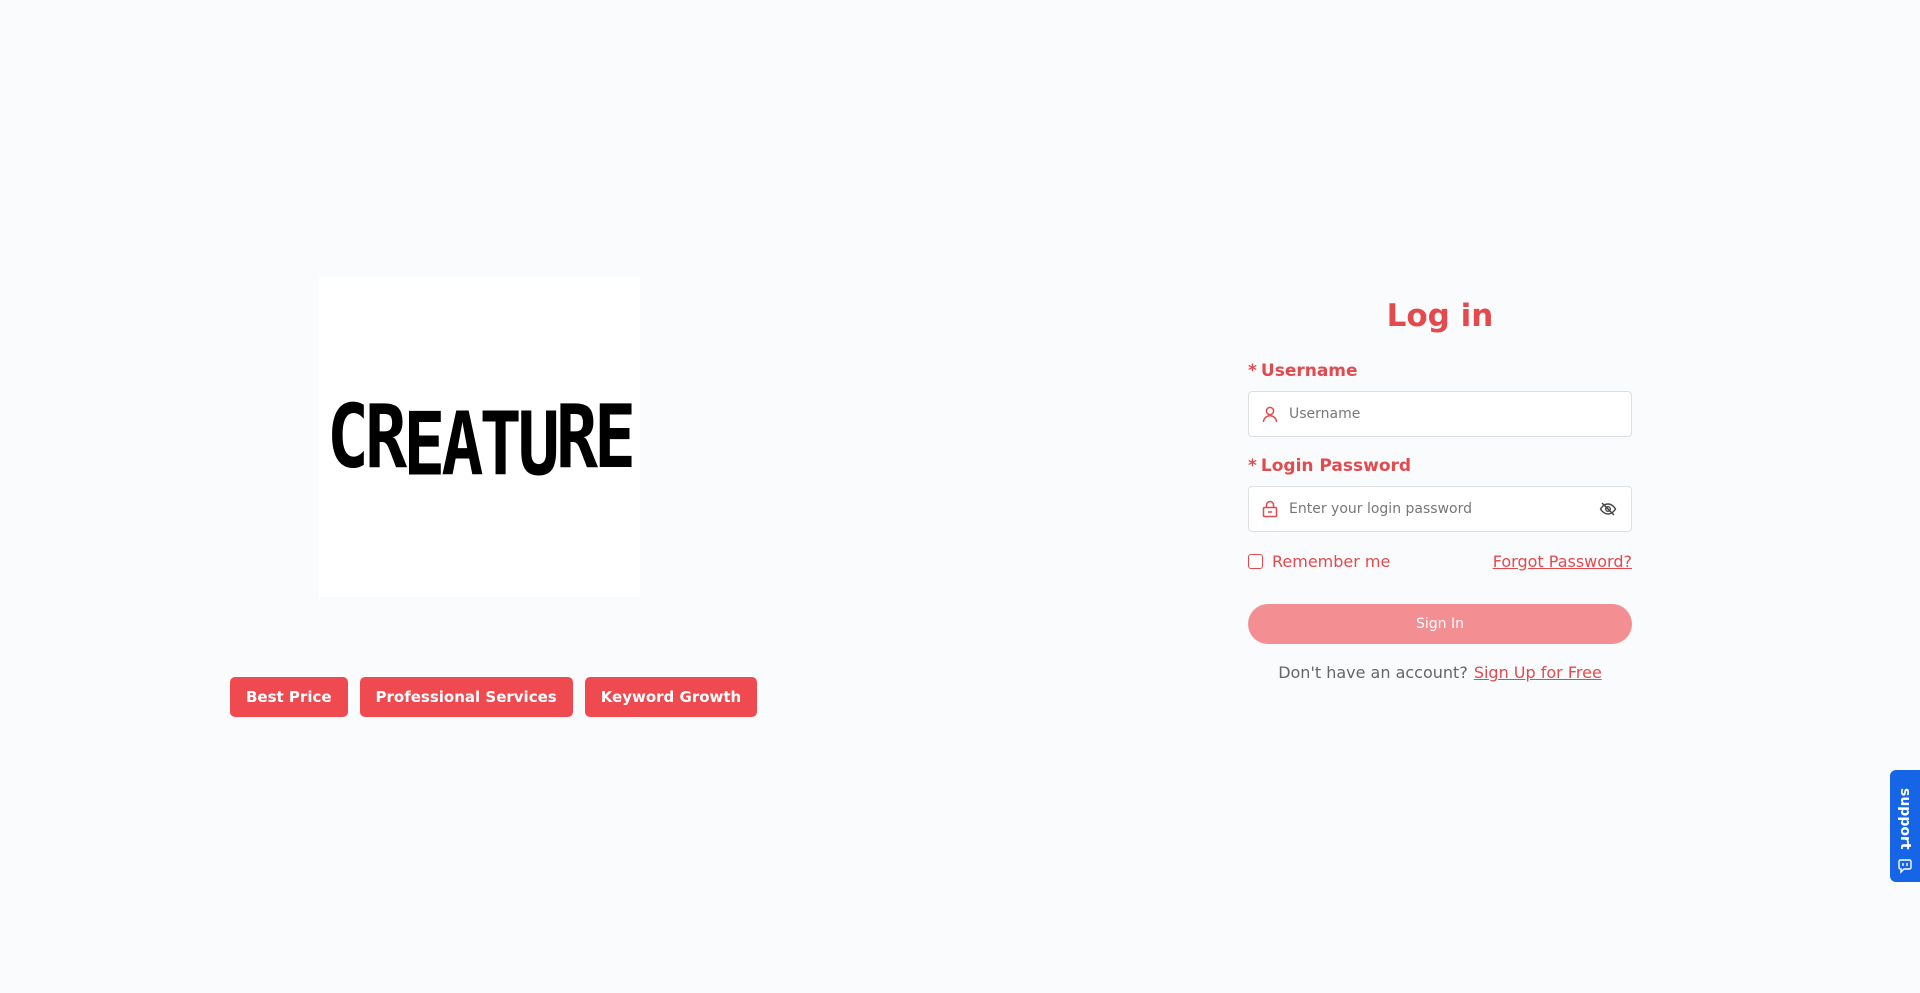 The image size is (1920, 993). I want to click on password-label-text: Login Password, so click(1336, 466).